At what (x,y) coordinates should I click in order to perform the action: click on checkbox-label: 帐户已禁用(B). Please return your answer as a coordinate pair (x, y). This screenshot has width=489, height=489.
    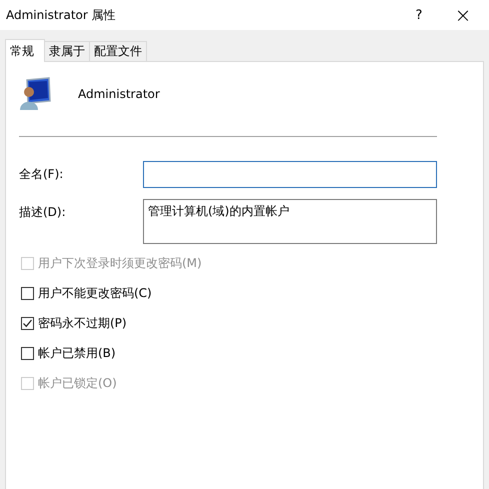
    Looking at the image, I should click on (77, 353).